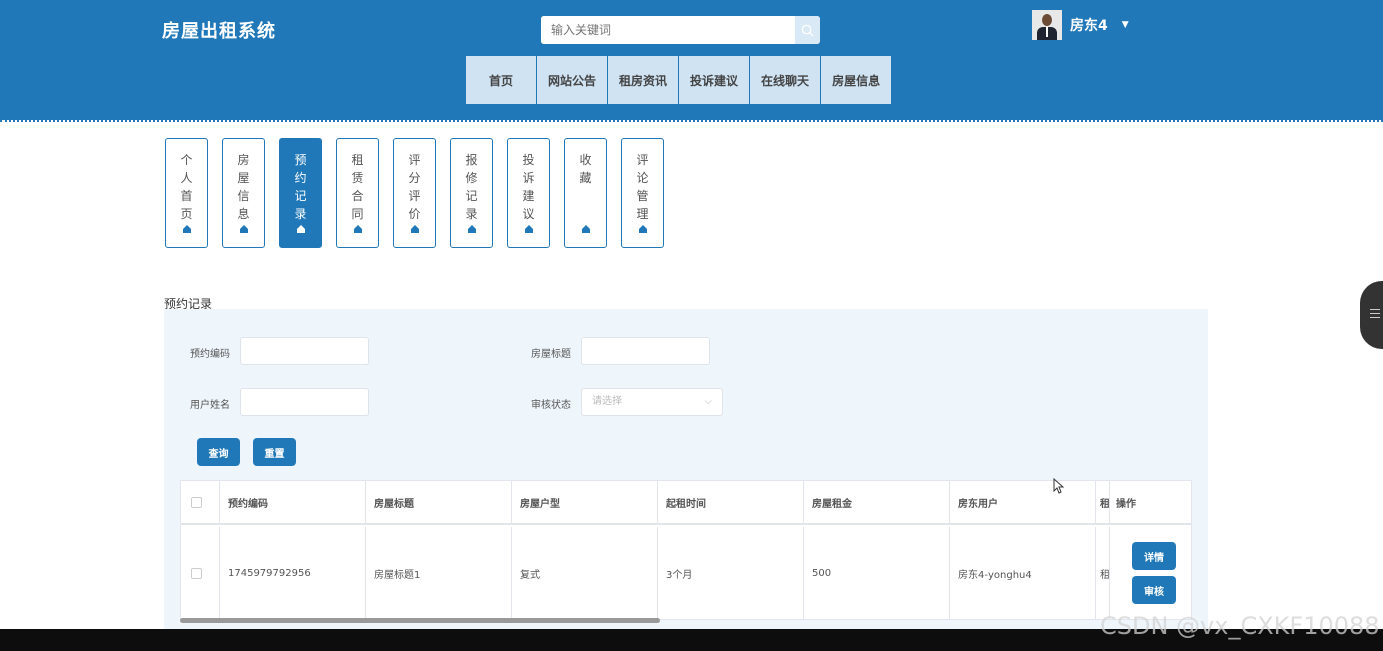 This screenshot has width=1383, height=651. What do you see at coordinates (219, 30) in the screenshot?
I see `site-title: 房屋出租系统` at bounding box center [219, 30].